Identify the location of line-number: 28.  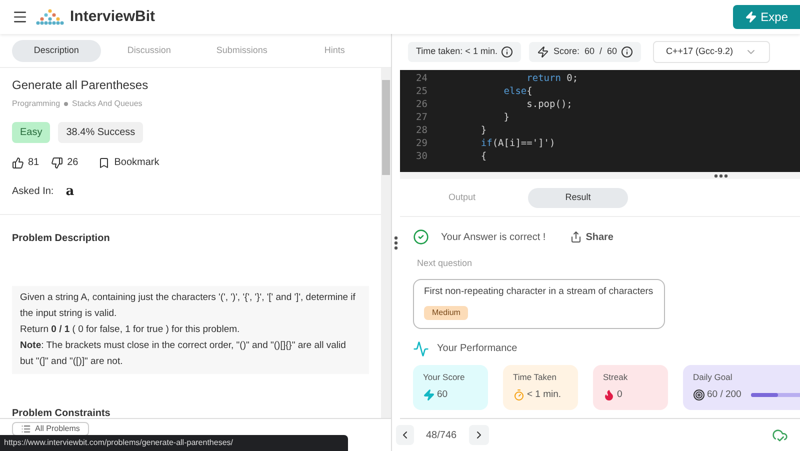
(421, 131).